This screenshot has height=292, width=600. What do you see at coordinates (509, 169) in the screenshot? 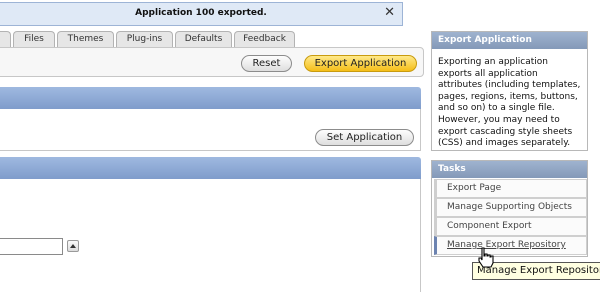
I see `panel-title: Tasks` at bounding box center [509, 169].